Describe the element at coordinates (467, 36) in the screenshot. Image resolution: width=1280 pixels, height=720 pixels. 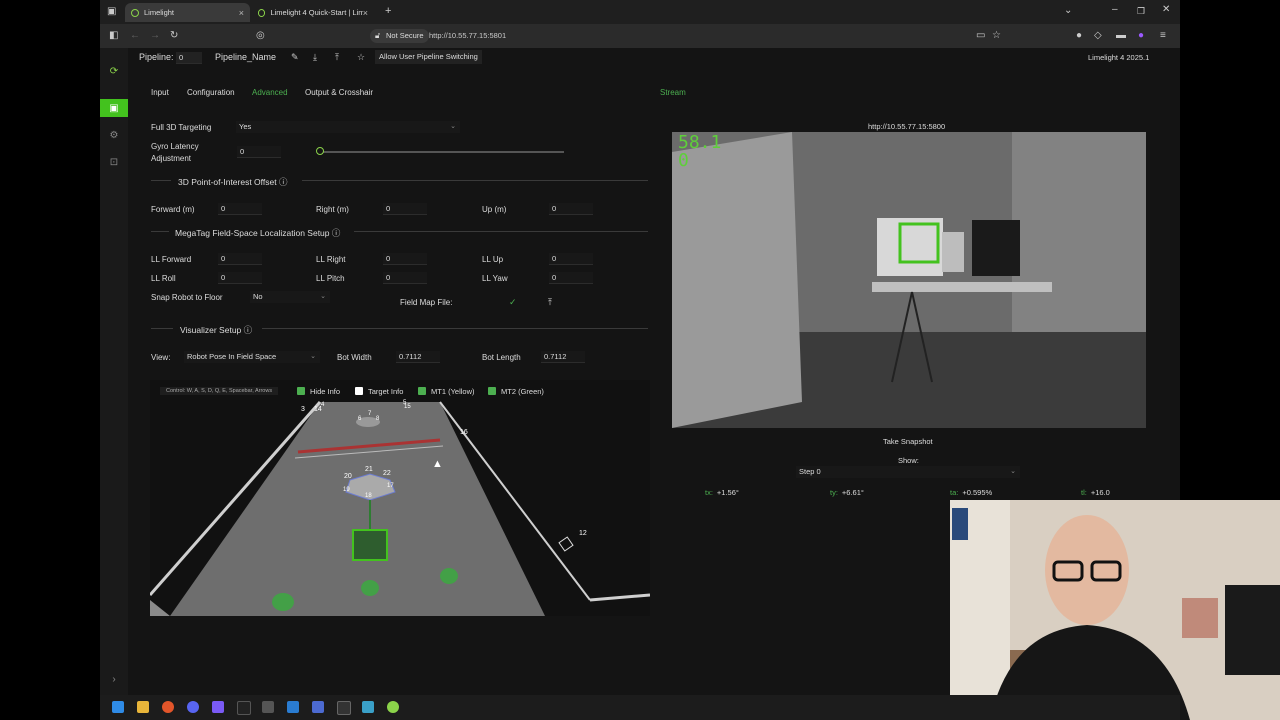
I see `url-field: http://10.55.77.15:5801` at that location.